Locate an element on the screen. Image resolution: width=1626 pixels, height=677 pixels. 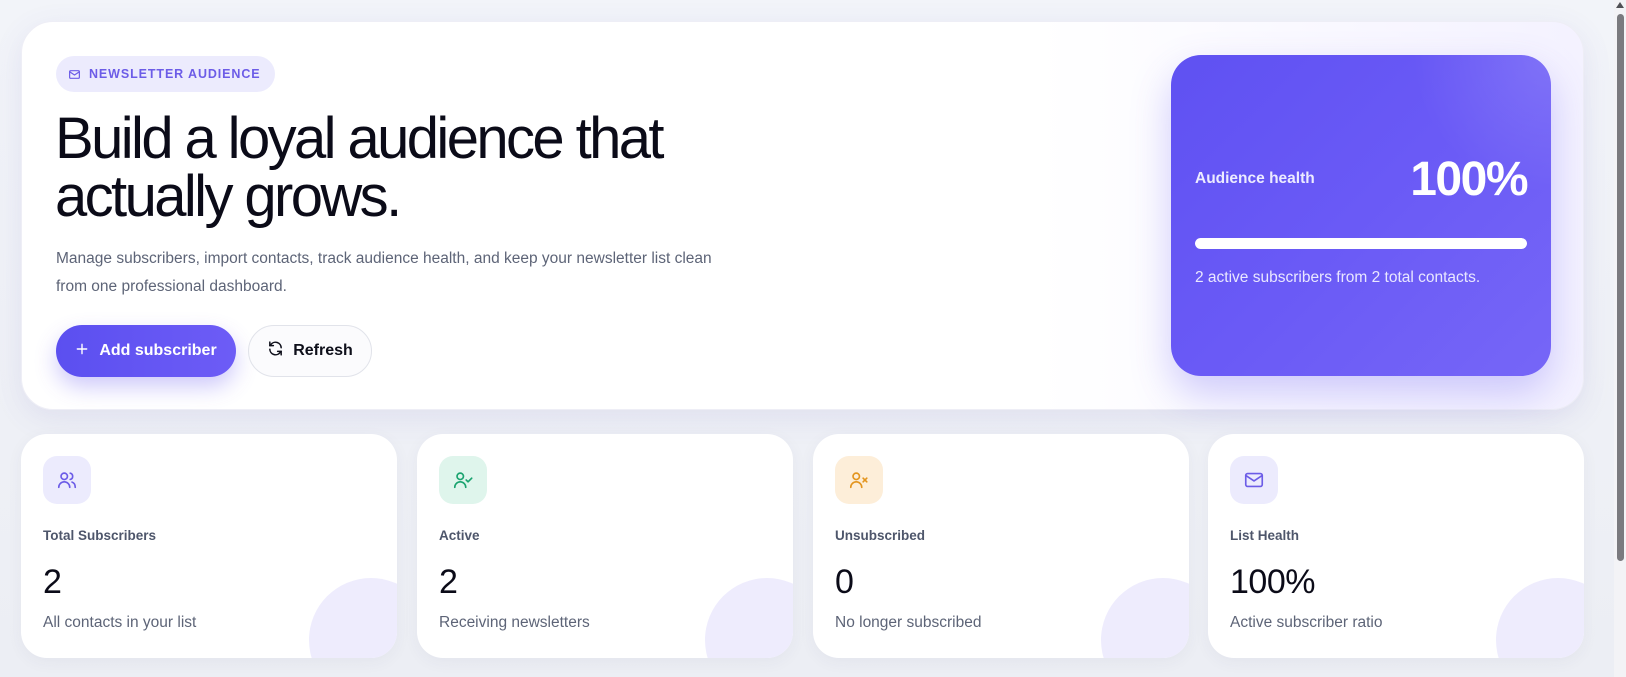
audience-health-progress is located at coordinates (1361, 243).